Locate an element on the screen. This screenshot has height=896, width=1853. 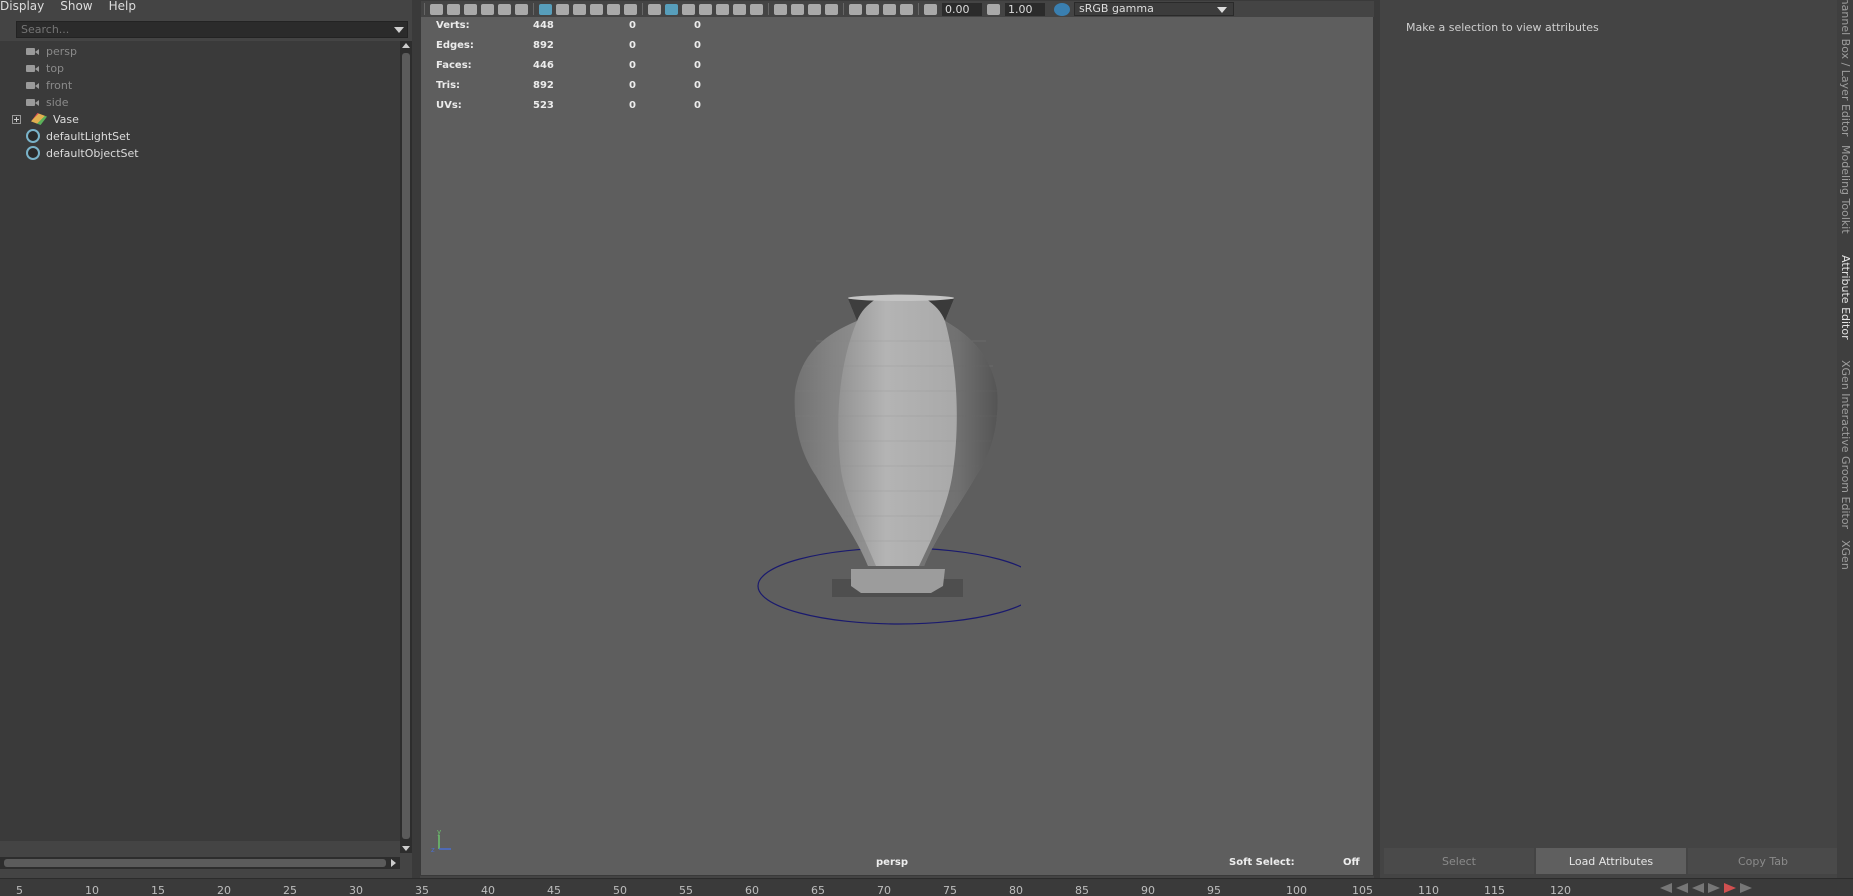
outliner-item-vase: Vase is located at coordinates (45, 119).